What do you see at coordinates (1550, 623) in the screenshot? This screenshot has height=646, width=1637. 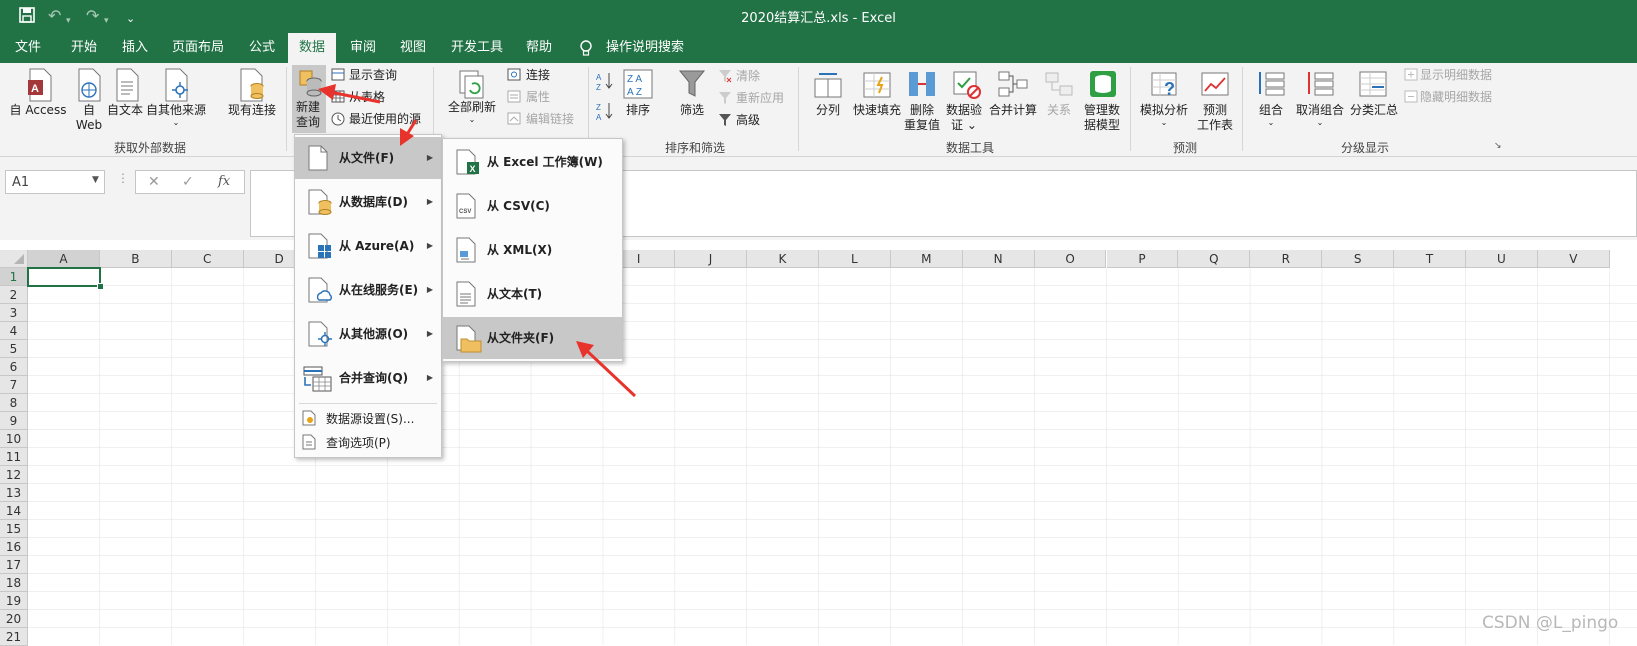 I see `watermark: CSDN @L_pingo` at bounding box center [1550, 623].